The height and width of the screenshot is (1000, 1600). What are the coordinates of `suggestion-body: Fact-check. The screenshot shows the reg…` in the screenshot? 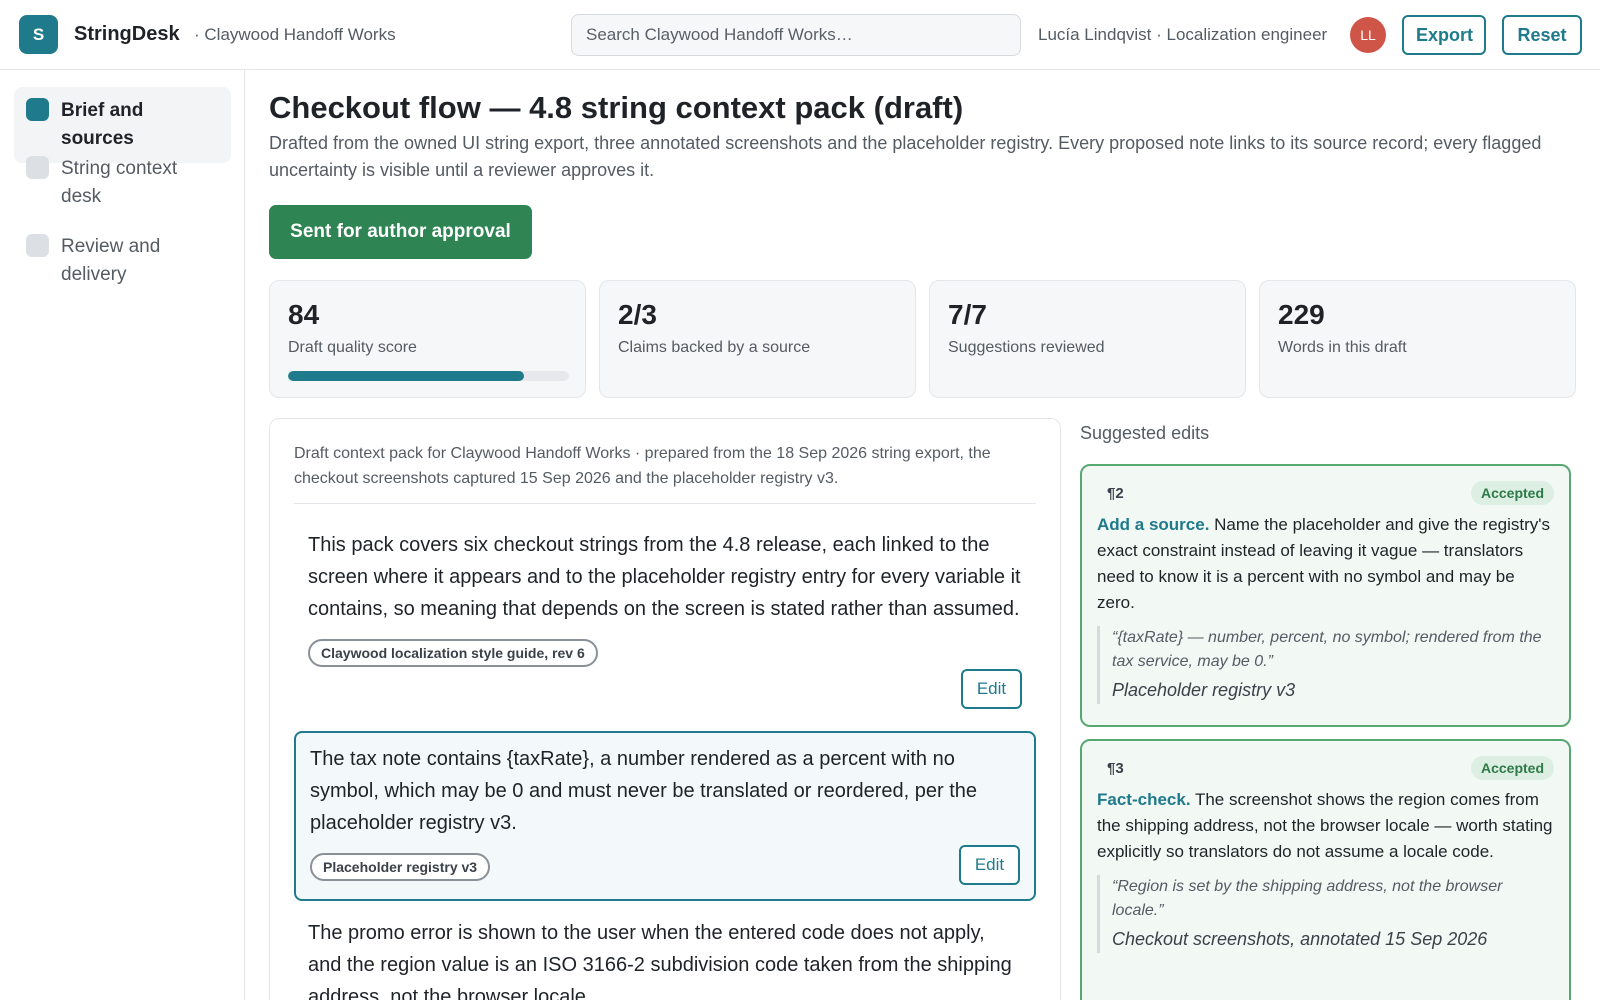 It's located at (1325, 826).